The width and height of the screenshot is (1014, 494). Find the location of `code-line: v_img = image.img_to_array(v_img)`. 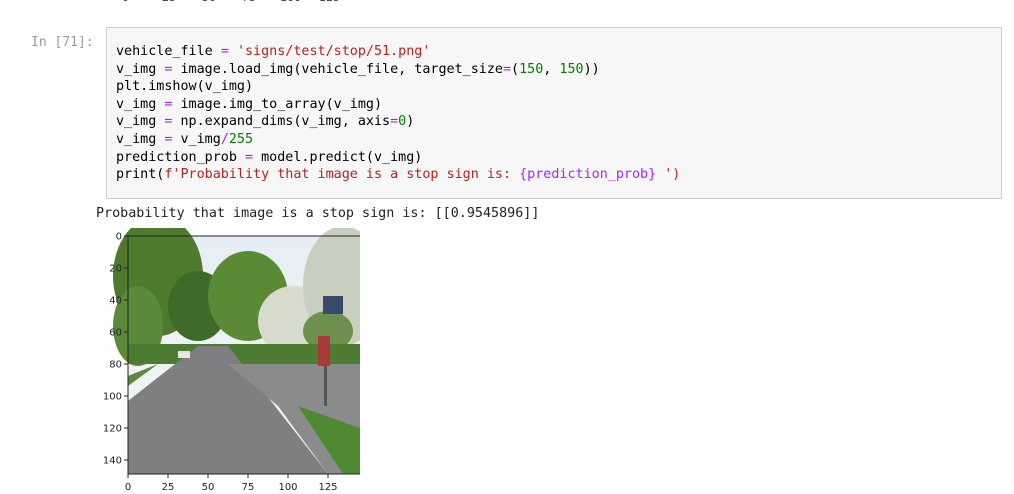

code-line: v_img = image.img_to_array(v_img) is located at coordinates (249, 104).